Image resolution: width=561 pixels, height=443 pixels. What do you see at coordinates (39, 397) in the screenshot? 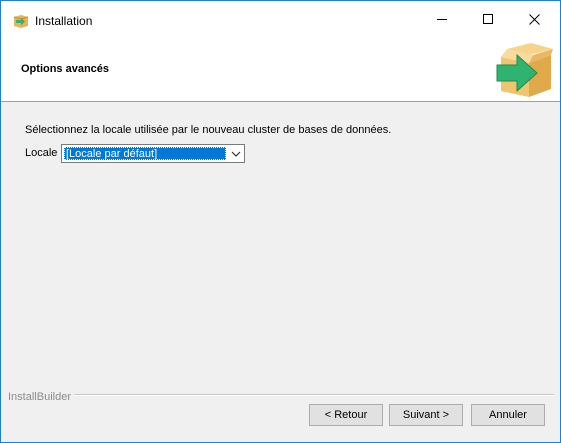
I see `installbuilder-brand: InstallBuilder` at bounding box center [39, 397].